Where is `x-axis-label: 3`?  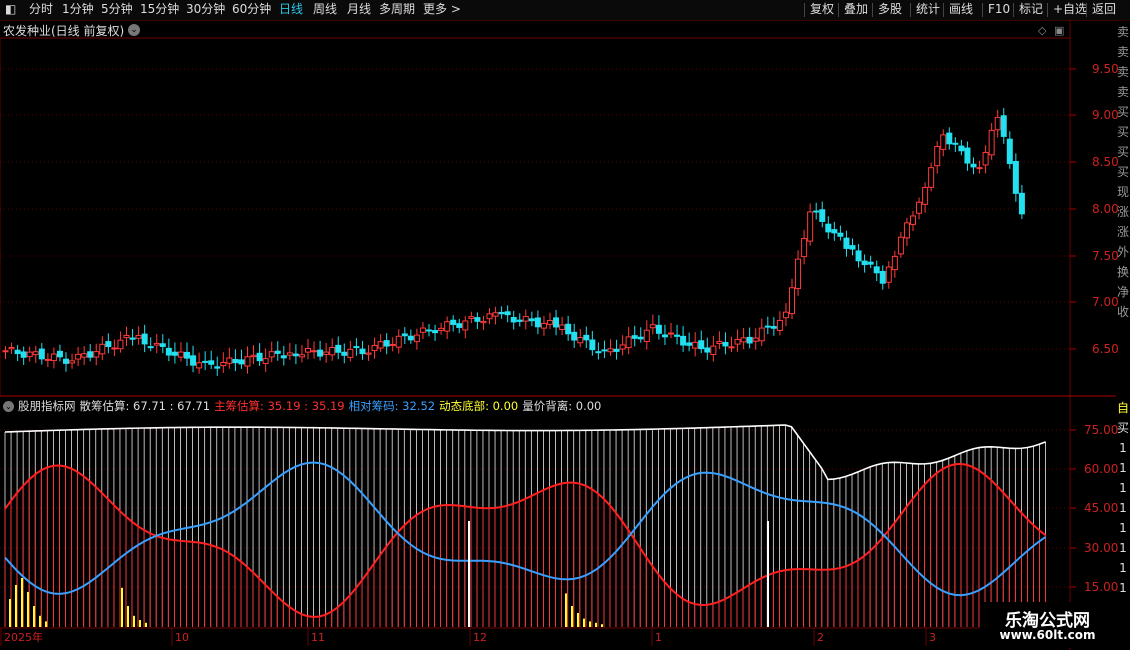
x-axis-label: 3 is located at coordinates (932, 637).